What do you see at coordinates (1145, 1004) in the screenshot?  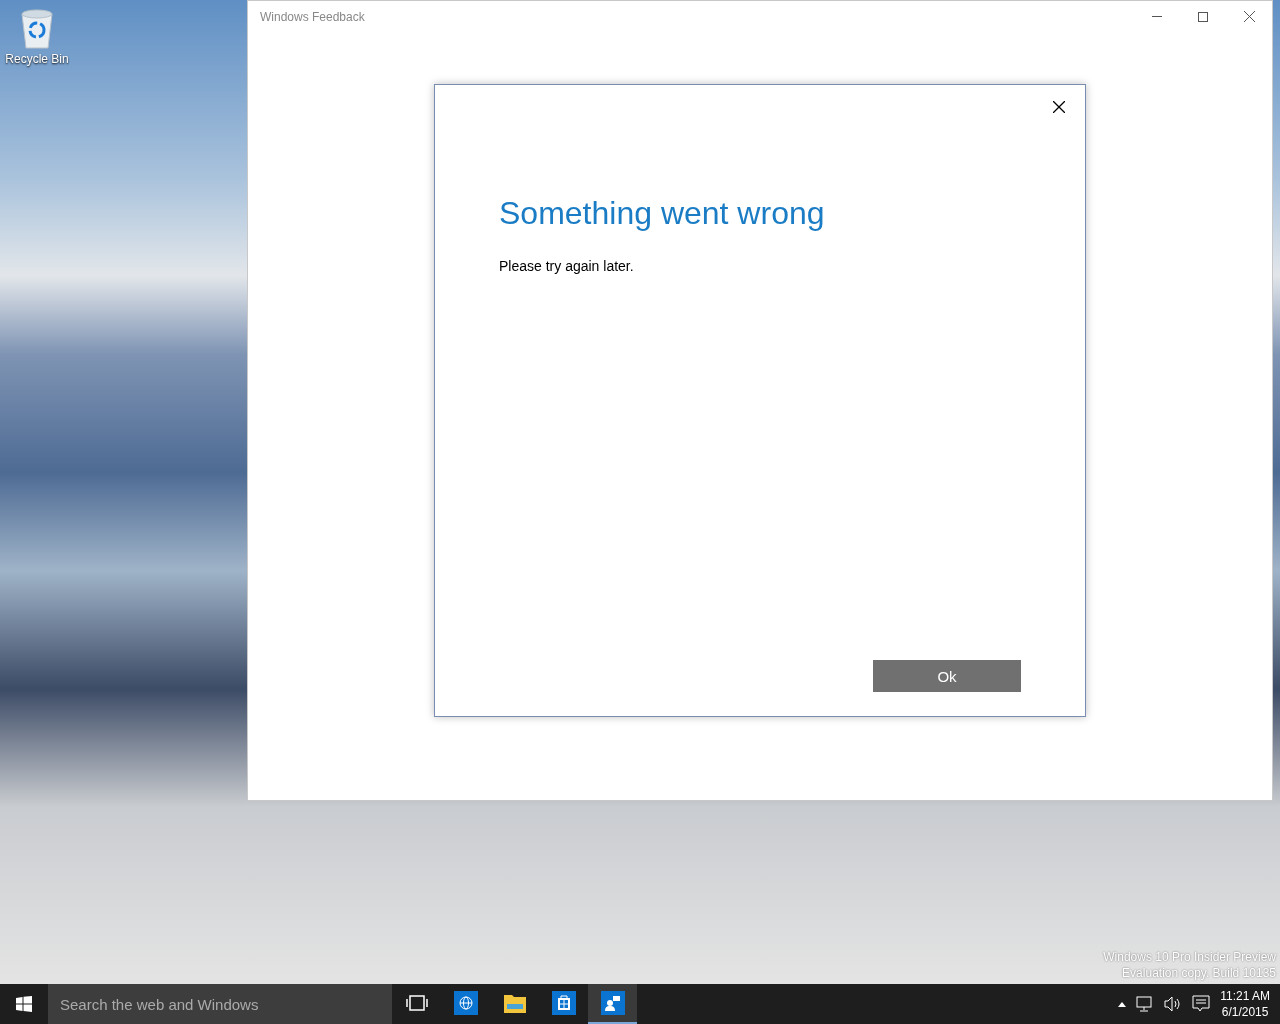 I see `network-icon` at bounding box center [1145, 1004].